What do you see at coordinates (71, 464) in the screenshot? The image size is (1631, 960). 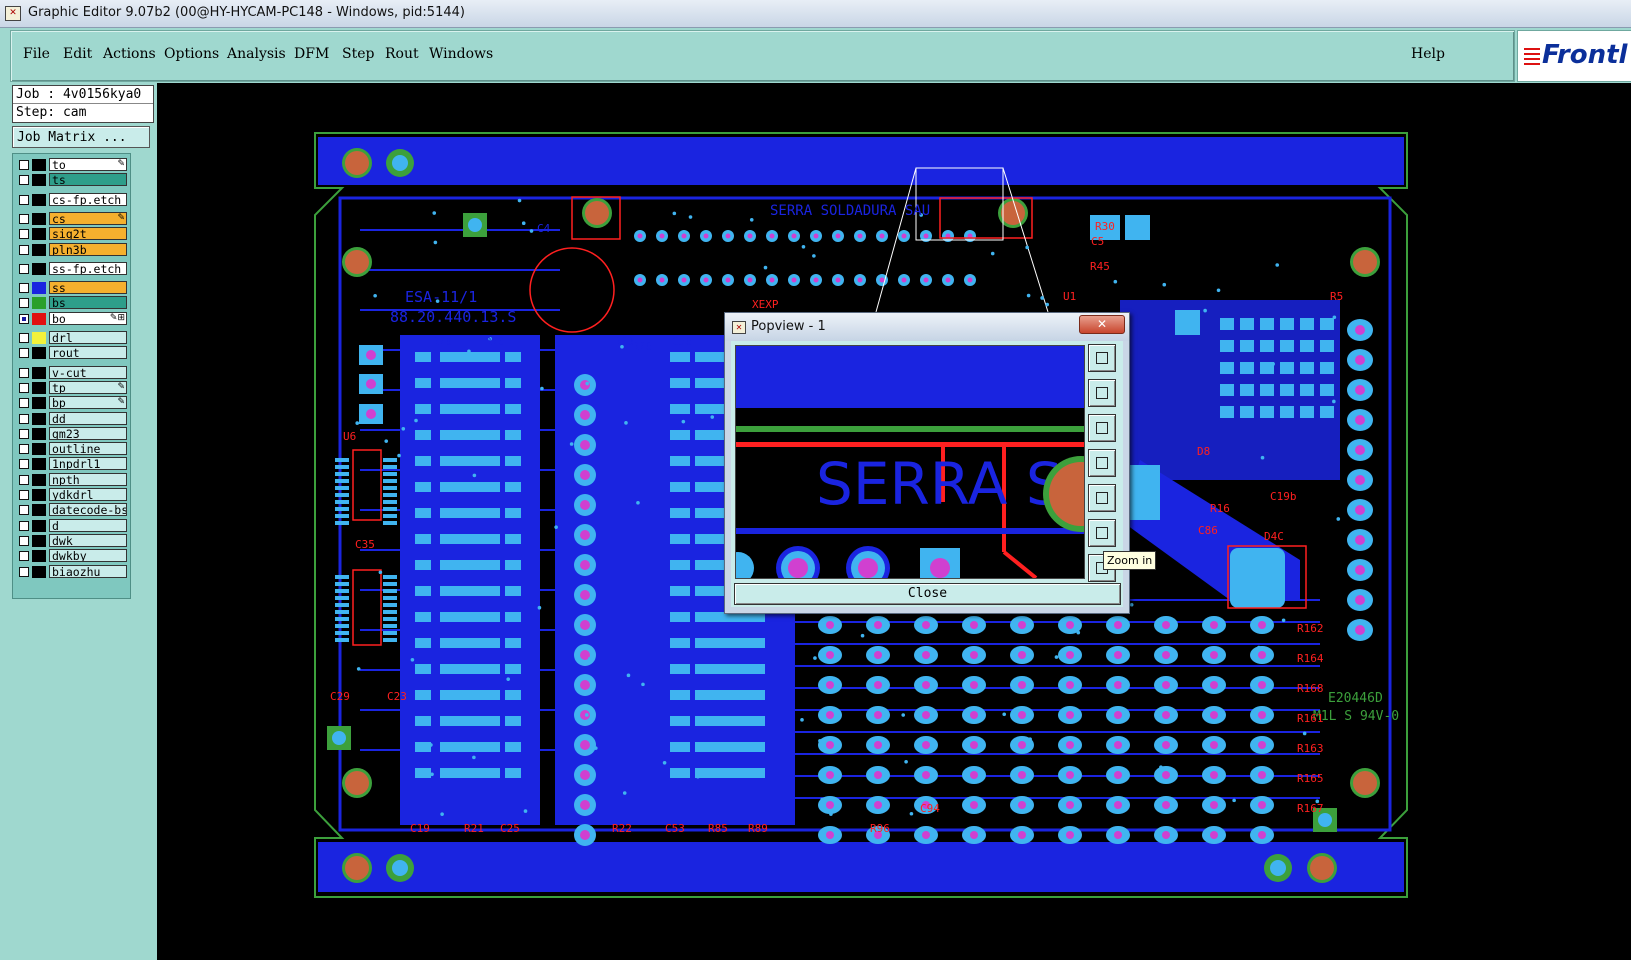 I see `layer-row-1npdrl1: 1npdrl1` at bounding box center [71, 464].